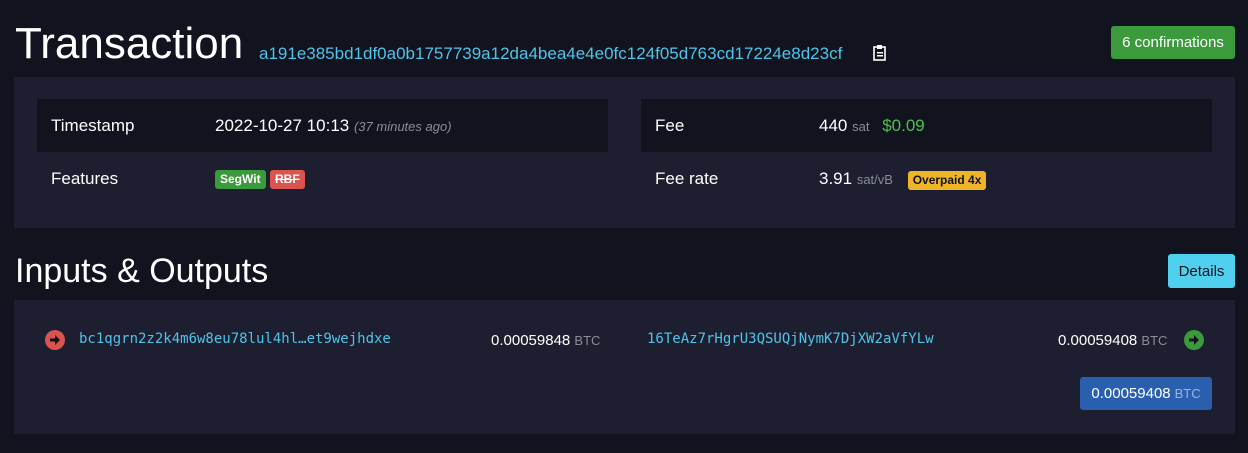 Image resolution: width=1248 pixels, height=453 pixels. What do you see at coordinates (1194, 340) in the screenshot?
I see `output-arrow-icon` at bounding box center [1194, 340].